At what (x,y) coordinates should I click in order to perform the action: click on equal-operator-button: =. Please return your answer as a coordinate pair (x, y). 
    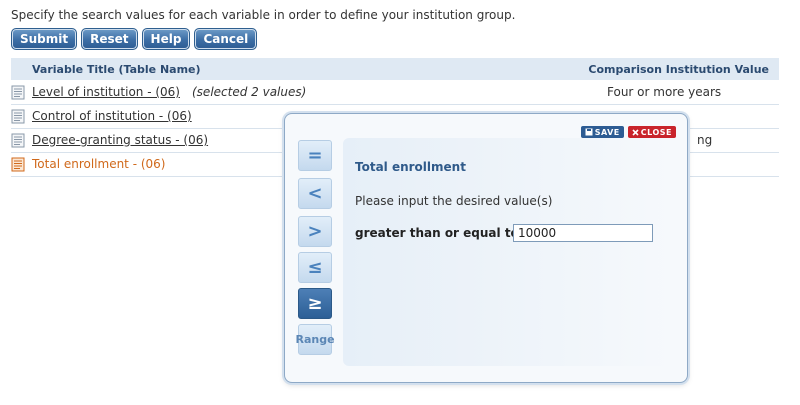
    Looking at the image, I should click on (315, 155).